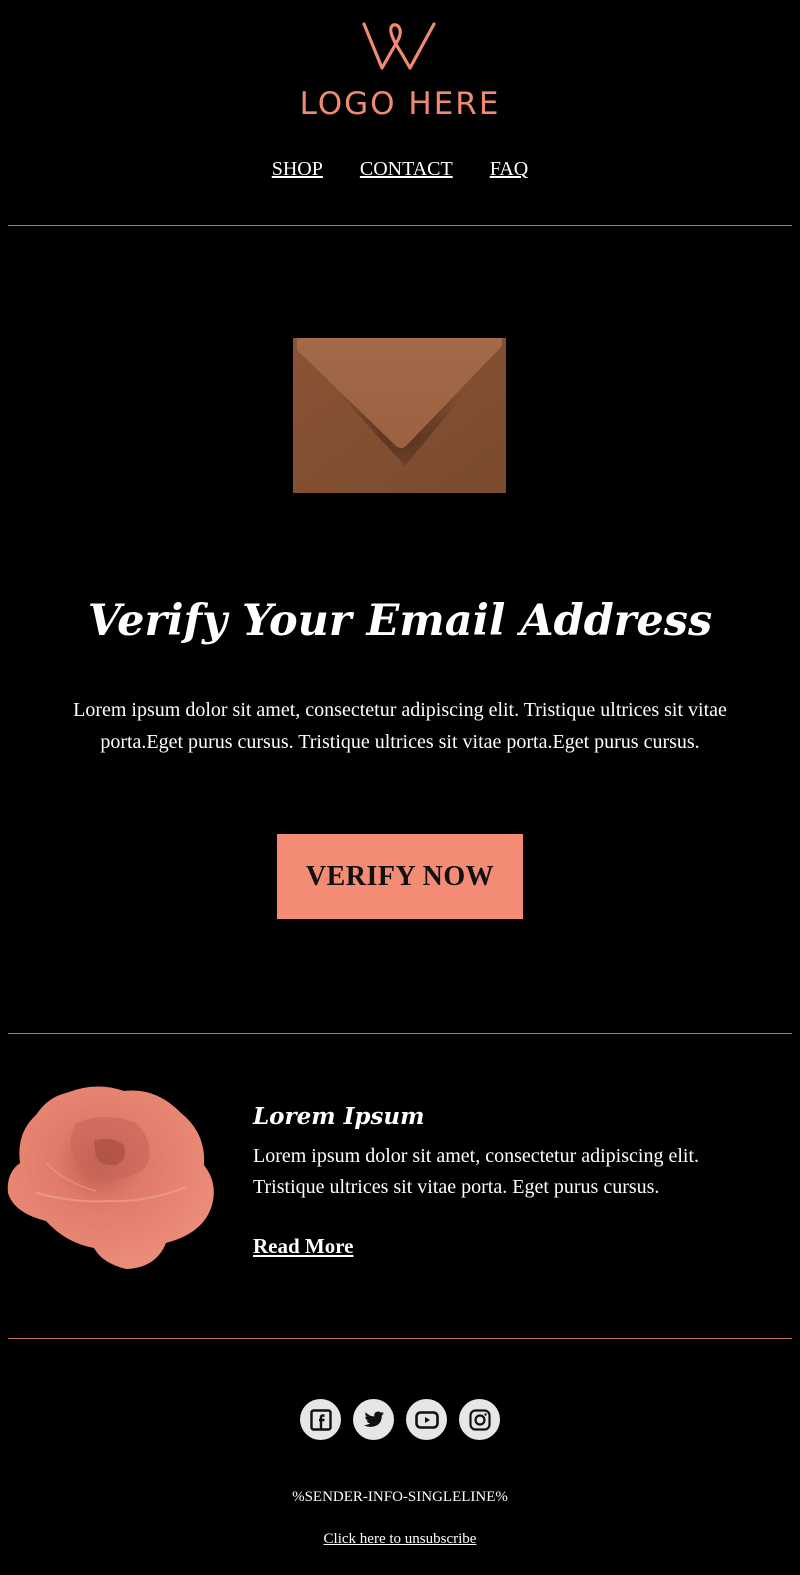  I want to click on twitter-link, so click(373, 1419).